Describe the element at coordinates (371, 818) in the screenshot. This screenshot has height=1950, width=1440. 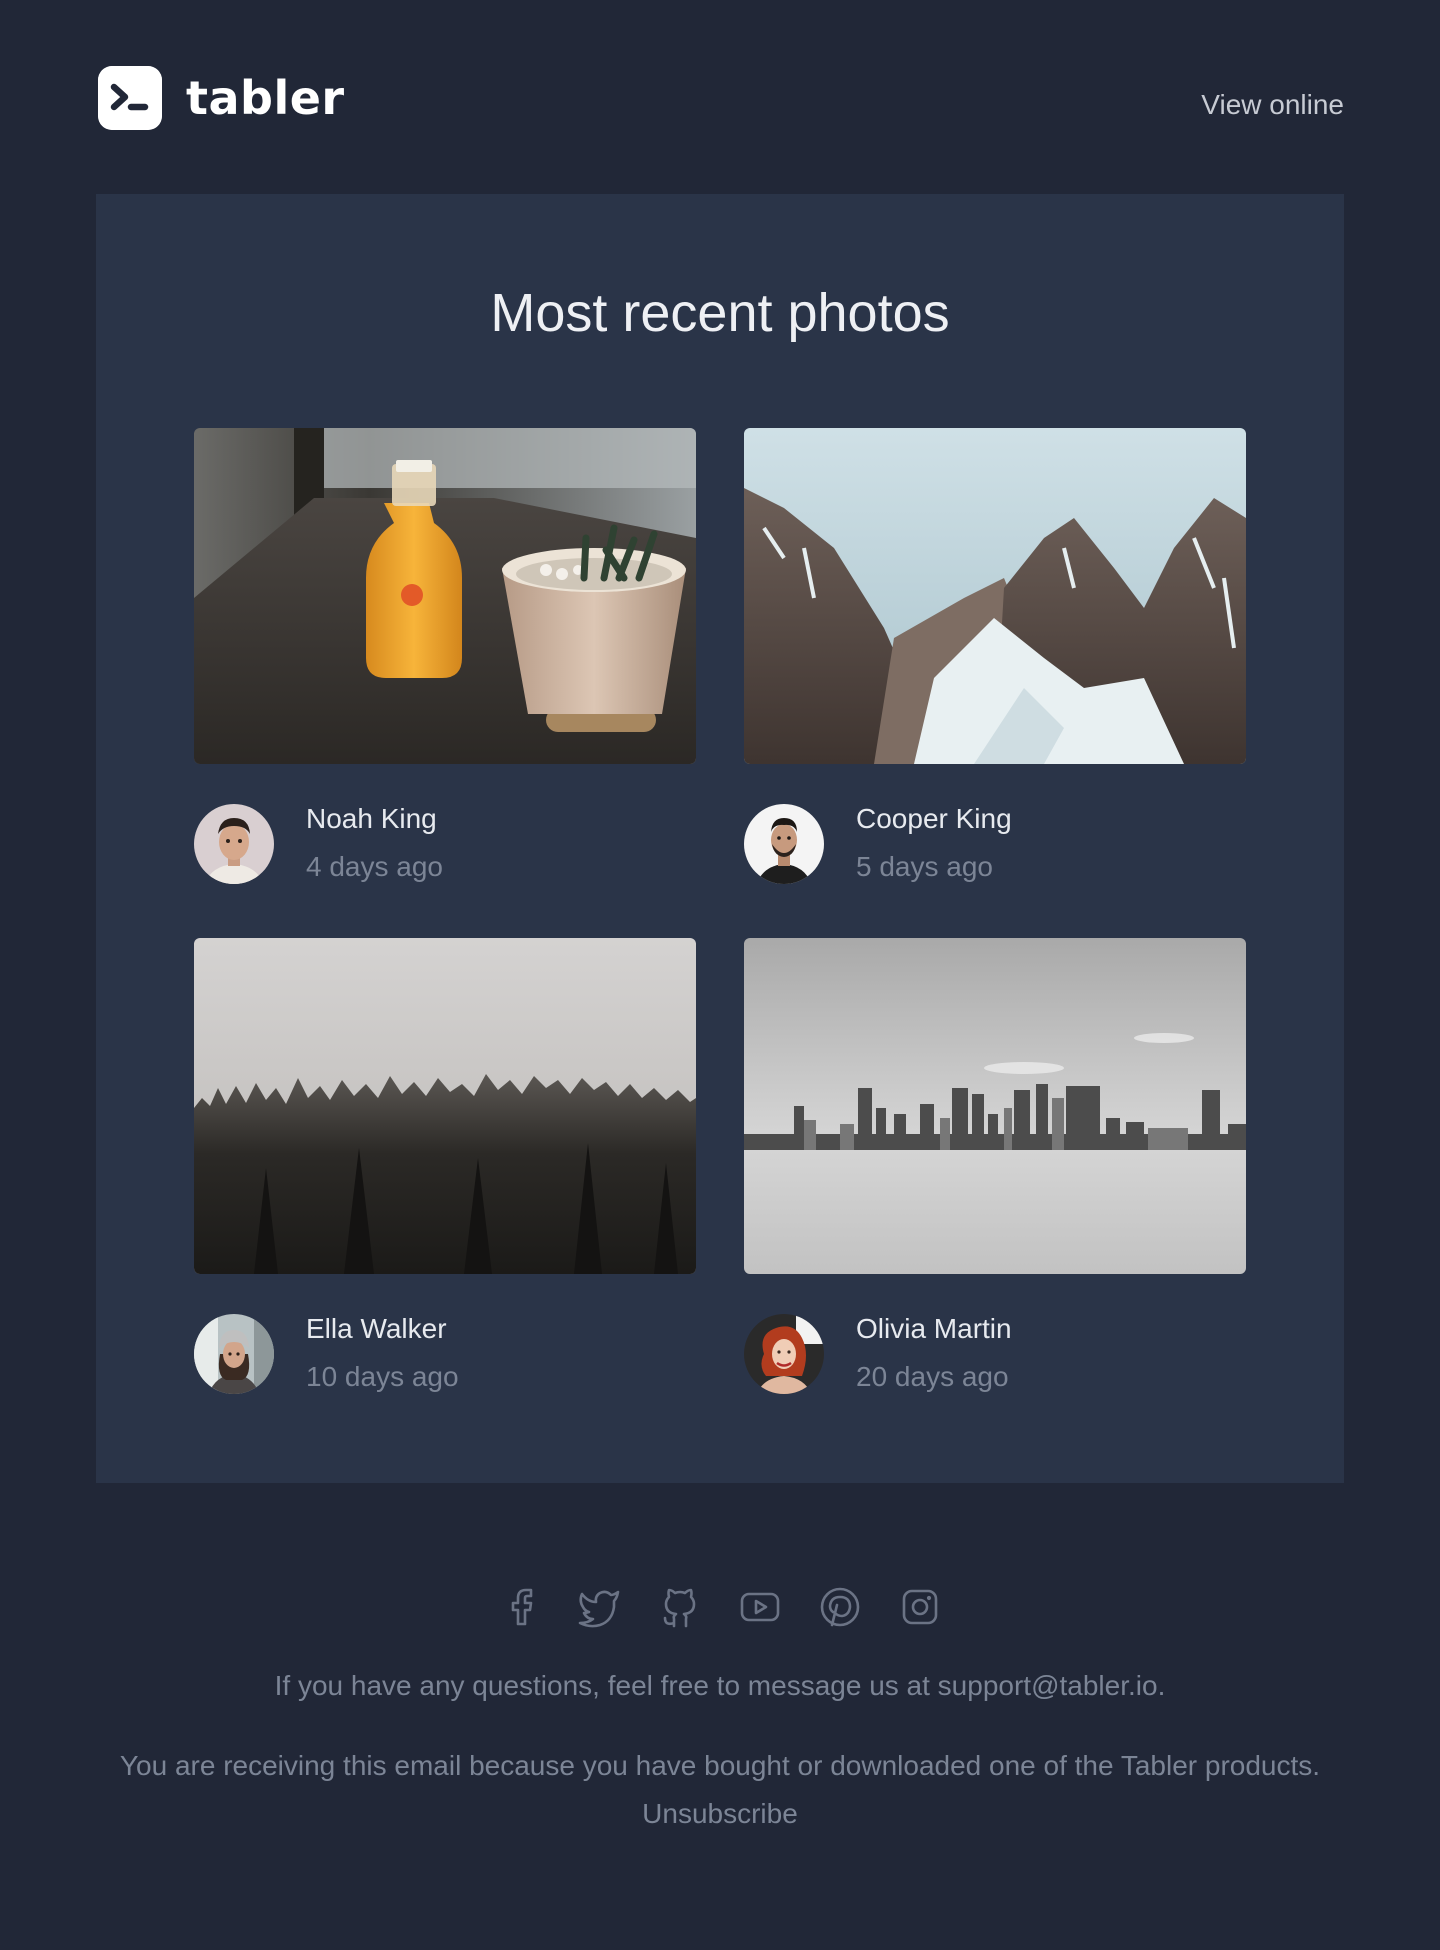
I see `photo-author-name: Noah King` at that location.